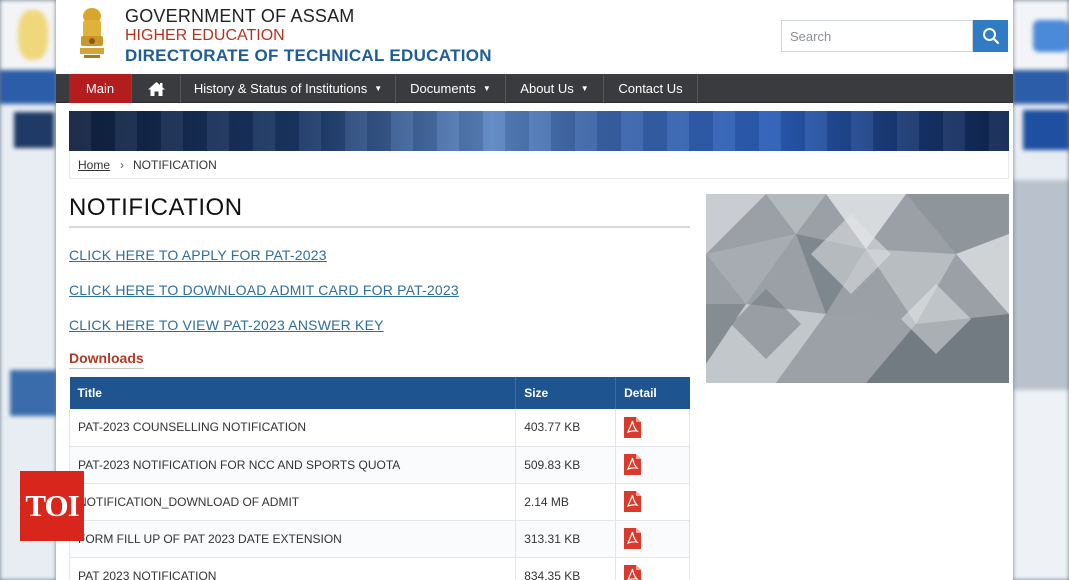 This screenshot has height=580, width=1069. Describe the element at coordinates (292, 568) in the screenshot. I see `row-title: PAT 2023 NOTIFICATION` at that location.